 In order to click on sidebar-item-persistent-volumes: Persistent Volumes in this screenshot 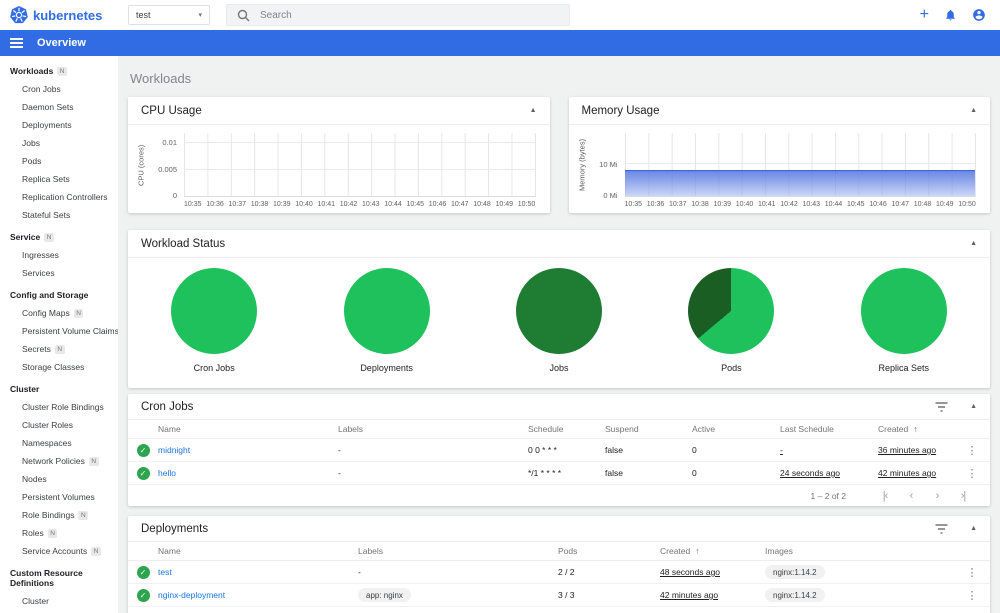, I will do `click(59, 497)`.